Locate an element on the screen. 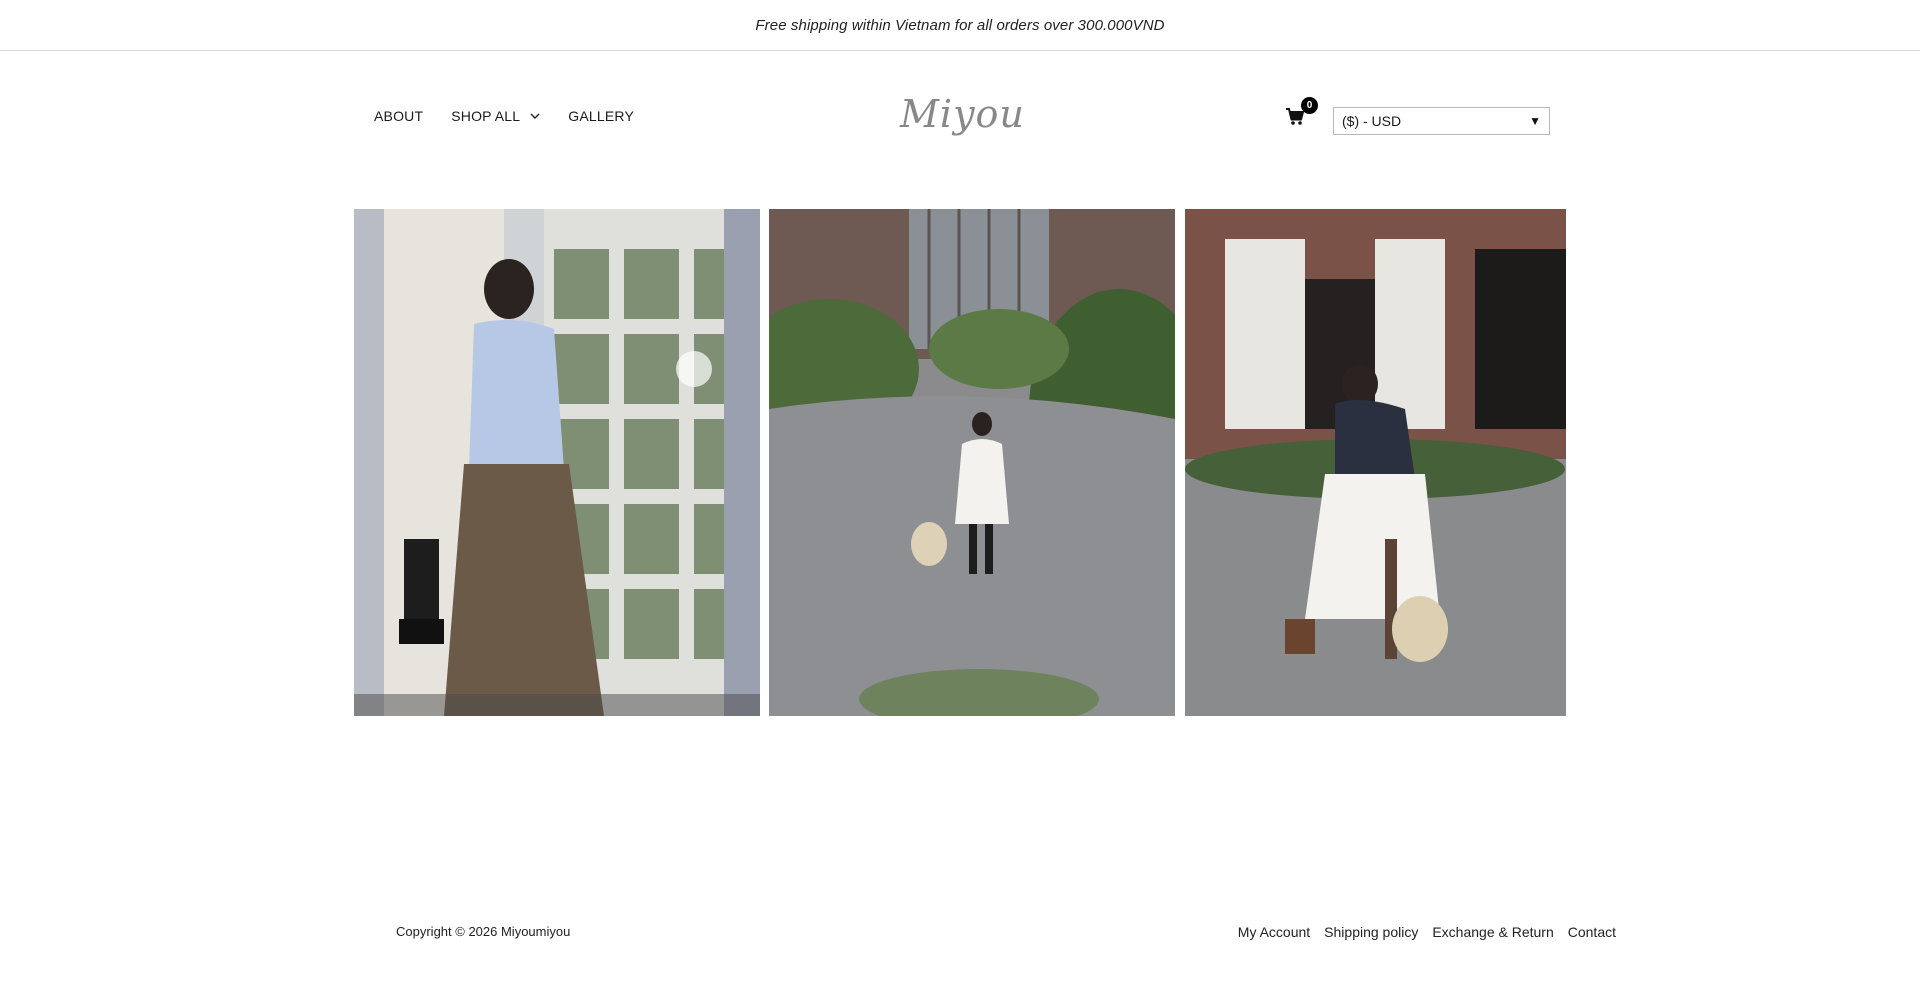  nav-item-about: ABOUT is located at coordinates (398, 116).